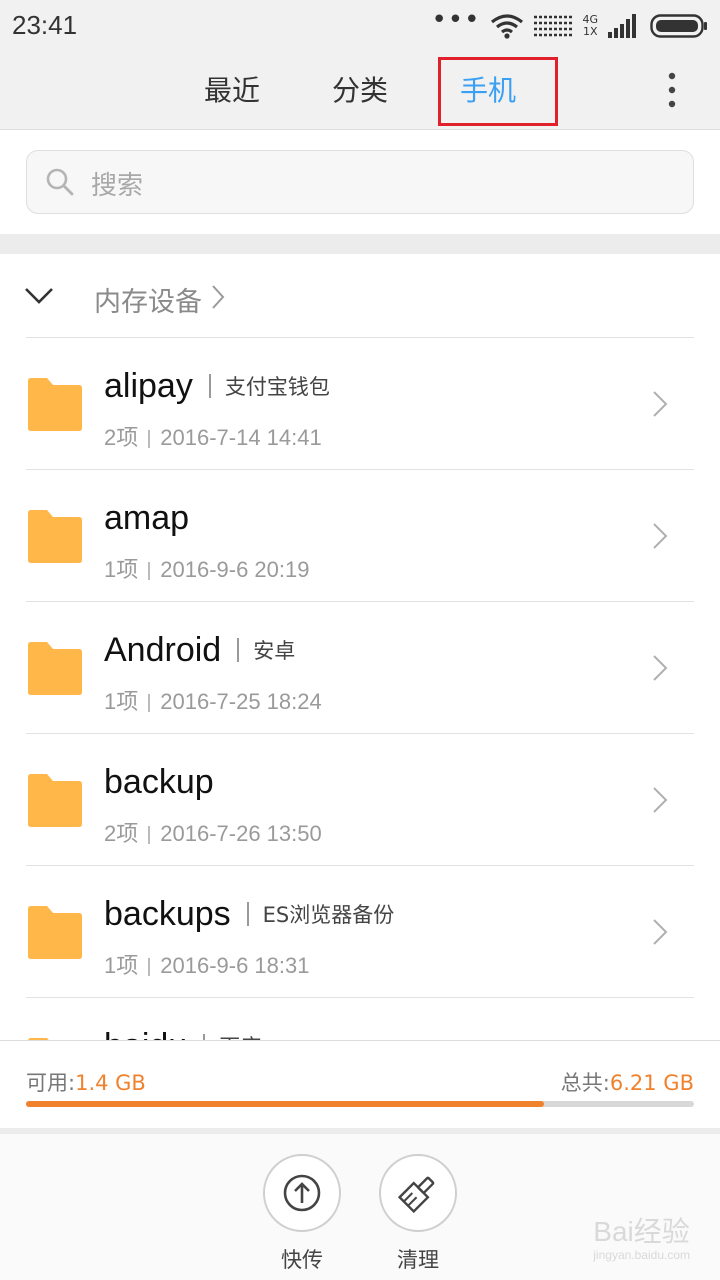 The height and width of the screenshot is (1280, 720). I want to click on quick-transfer-label: 快传, so click(302, 1260).